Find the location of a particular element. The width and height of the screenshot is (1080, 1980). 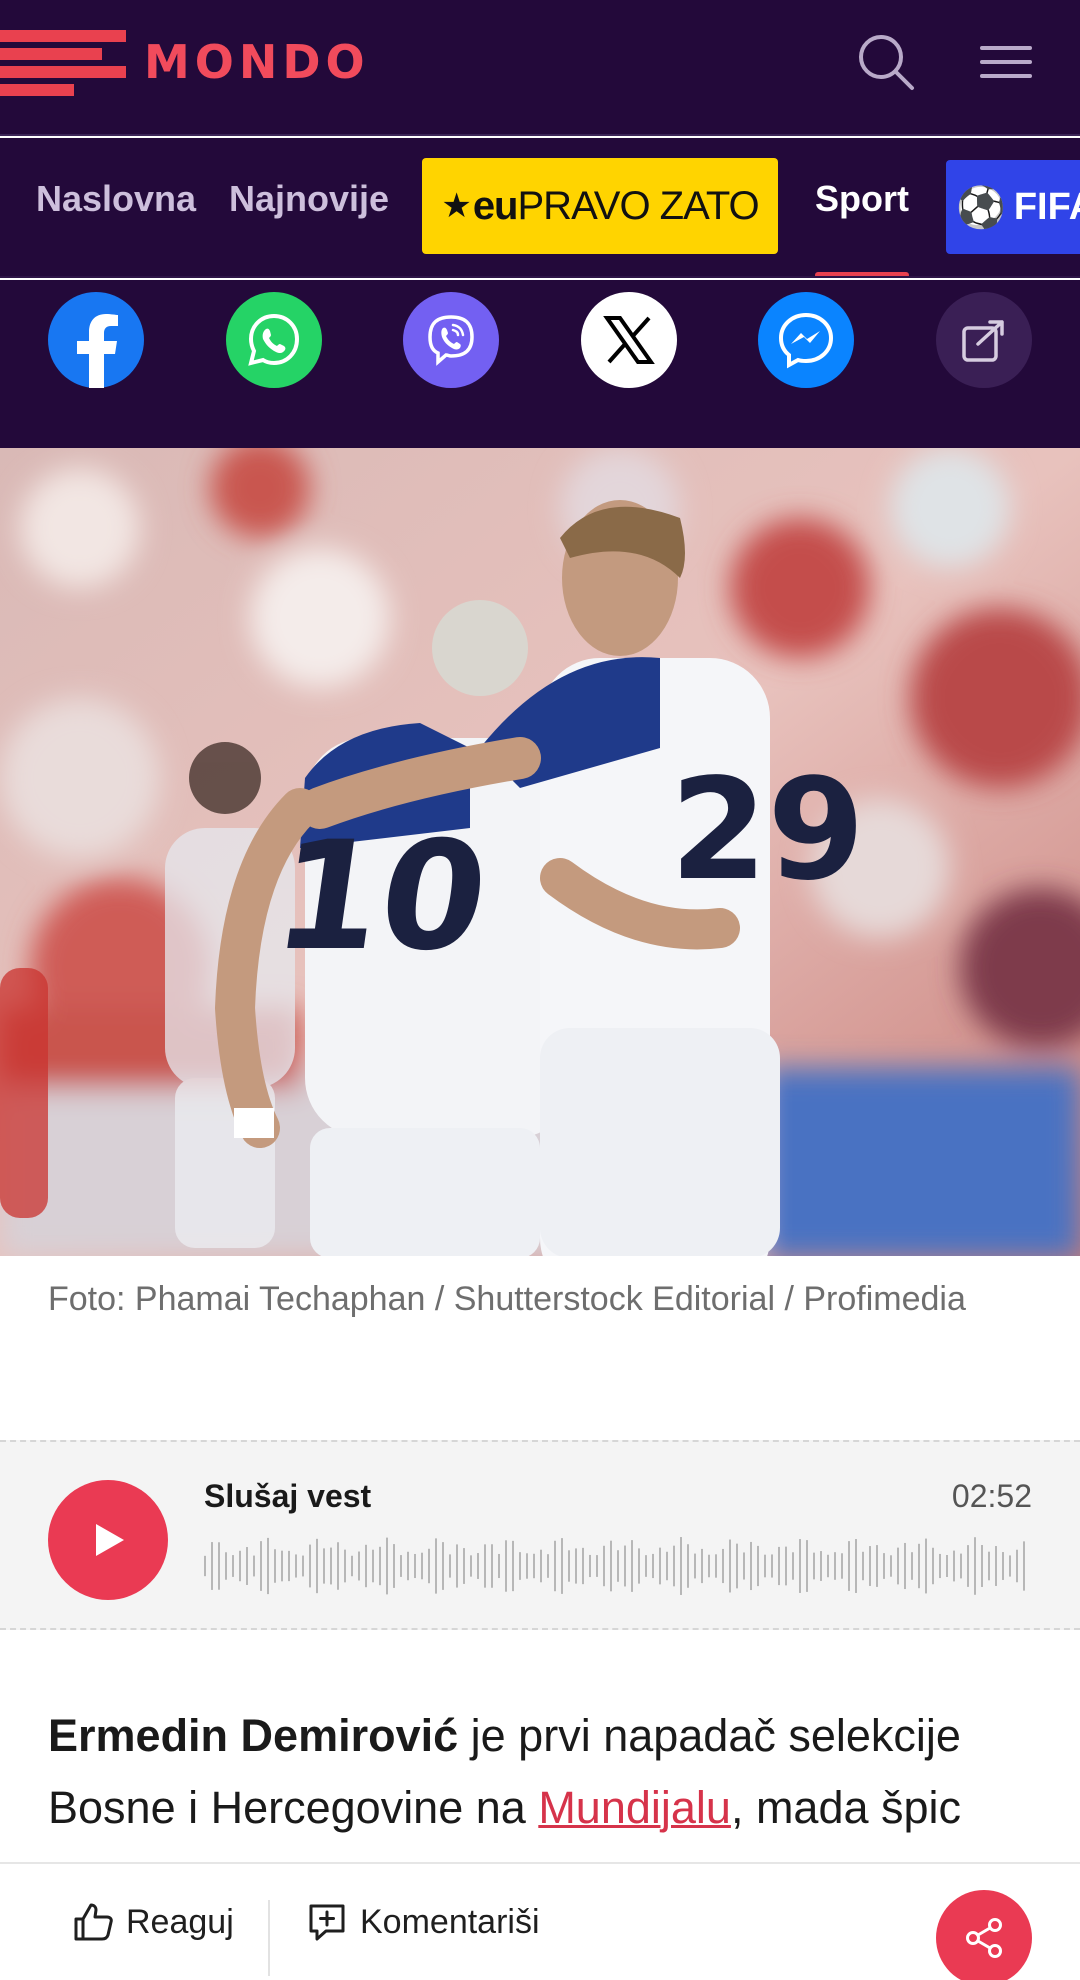

whatsapp-icon is located at coordinates (274, 339).